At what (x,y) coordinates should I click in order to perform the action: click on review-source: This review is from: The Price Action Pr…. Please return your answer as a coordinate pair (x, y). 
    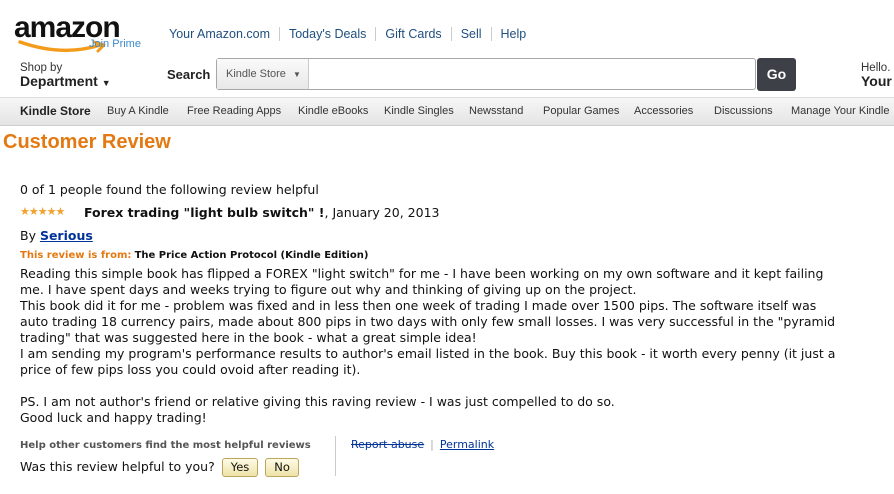
    Looking at the image, I should click on (194, 255).